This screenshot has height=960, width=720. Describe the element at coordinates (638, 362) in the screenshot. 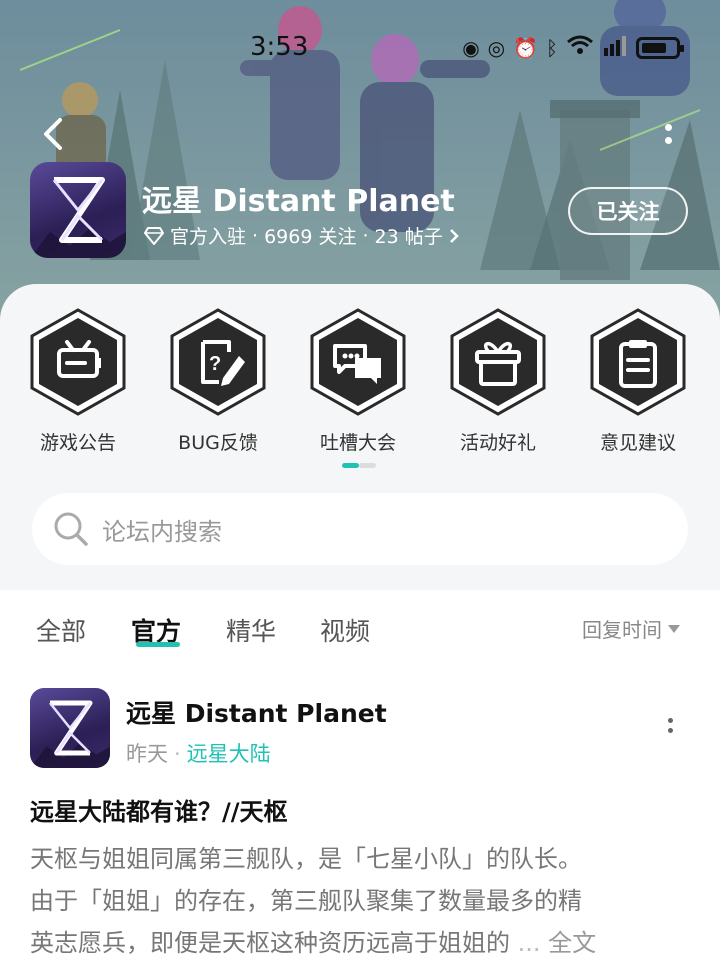

I see `clipboard-icon` at that location.